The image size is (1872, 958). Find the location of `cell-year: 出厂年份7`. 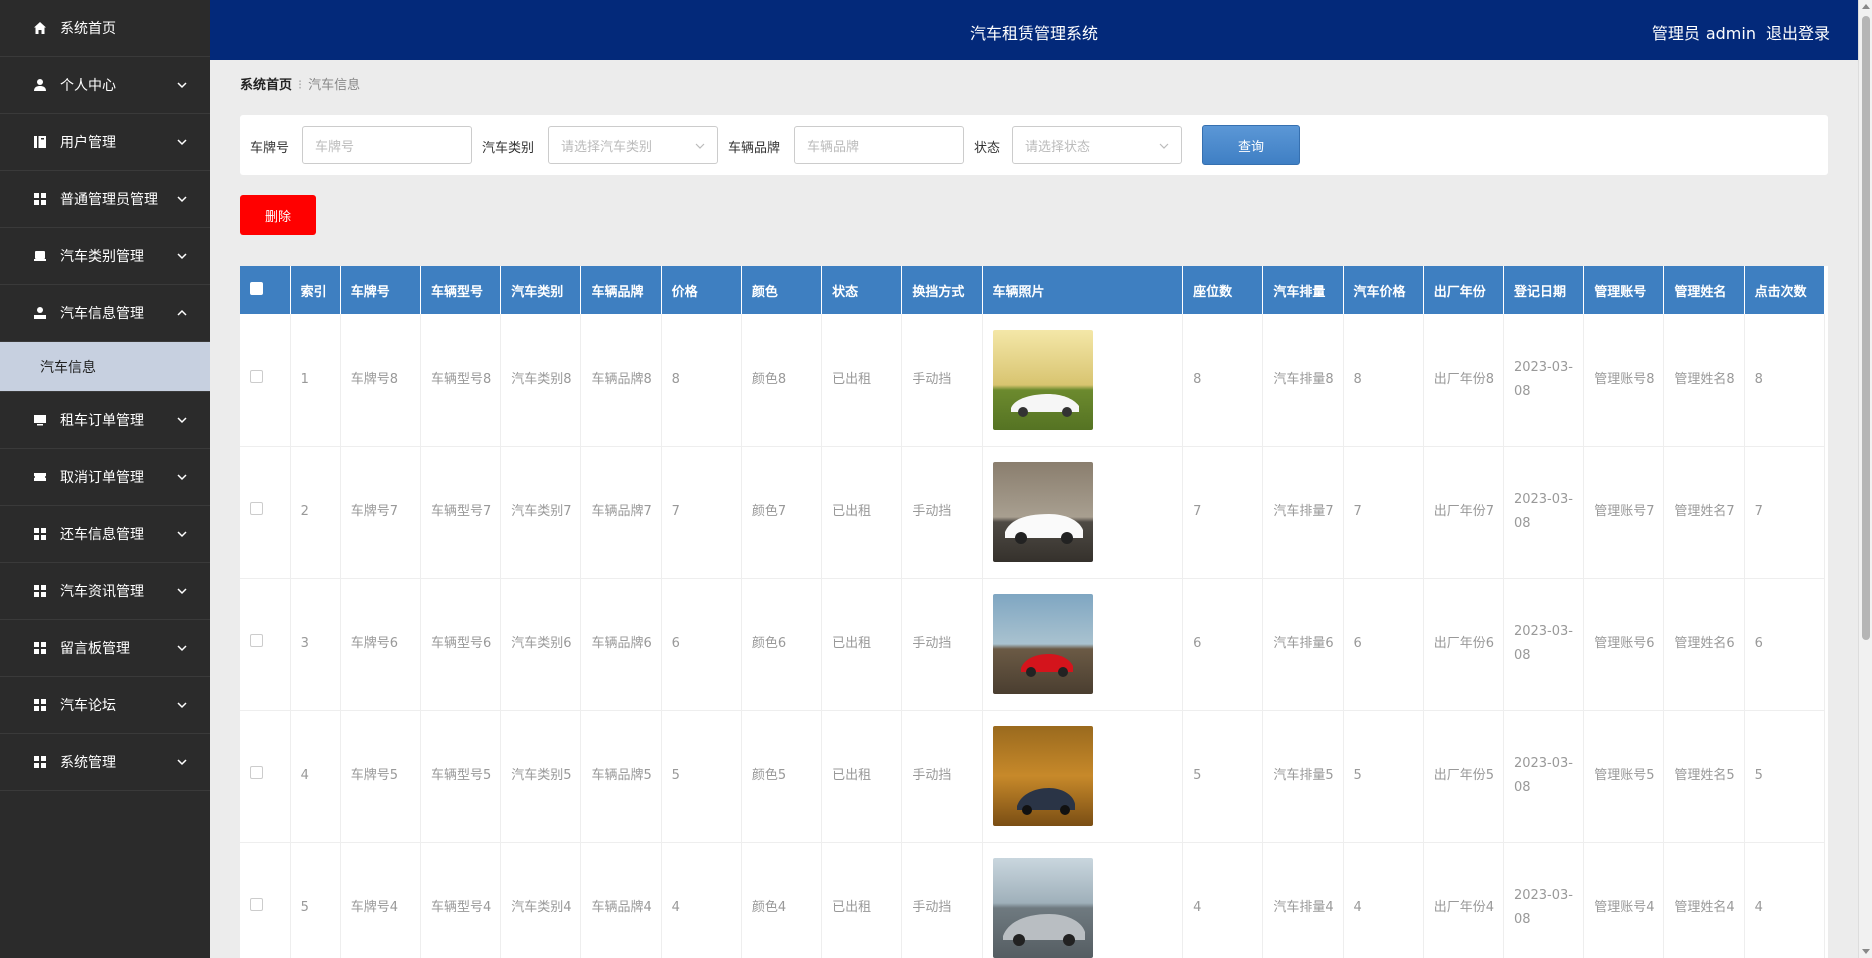

cell-year: 出厂年份7 is located at coordinates (1463, 512).